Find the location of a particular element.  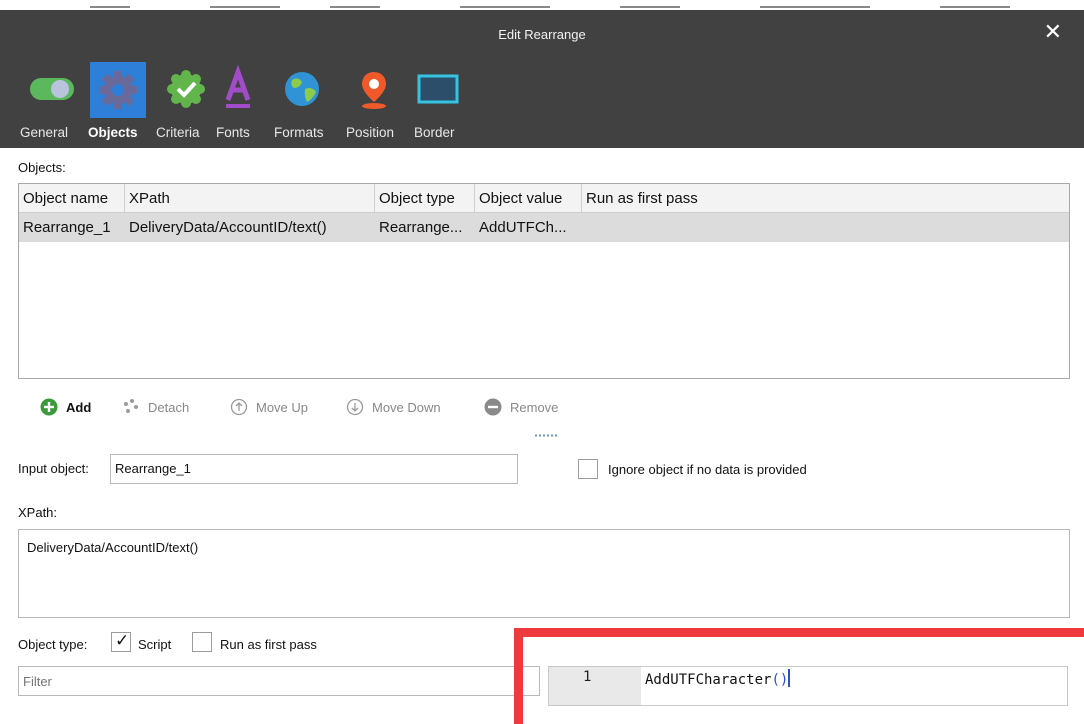

move-up-button: Move Up is located at coordinates (269, 407).